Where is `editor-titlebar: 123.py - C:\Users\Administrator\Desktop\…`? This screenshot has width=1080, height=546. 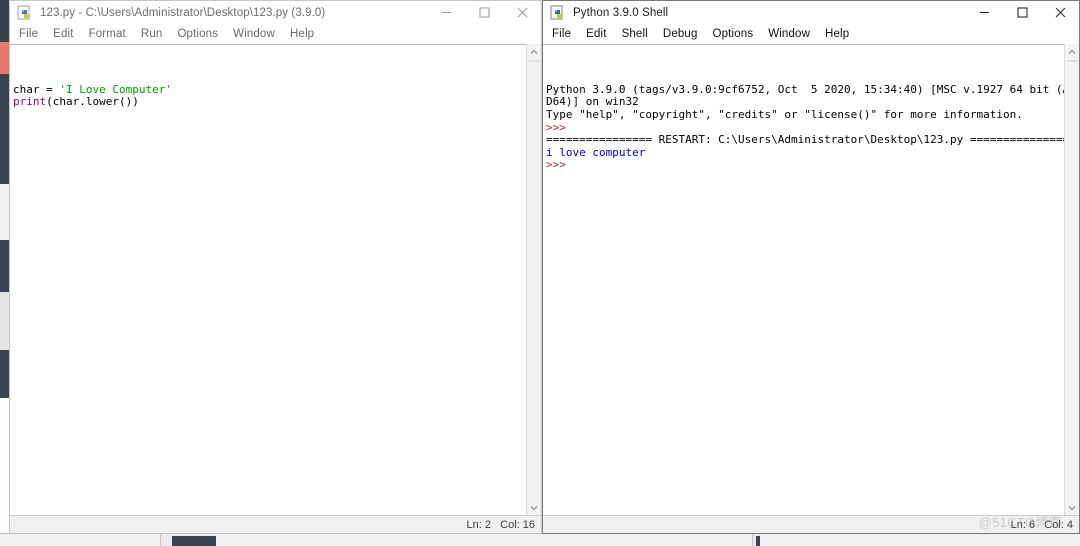 editor-titlebar: 123.py - C:\Users\Administrator\Desktop\… is located at coordinates (275, 12).